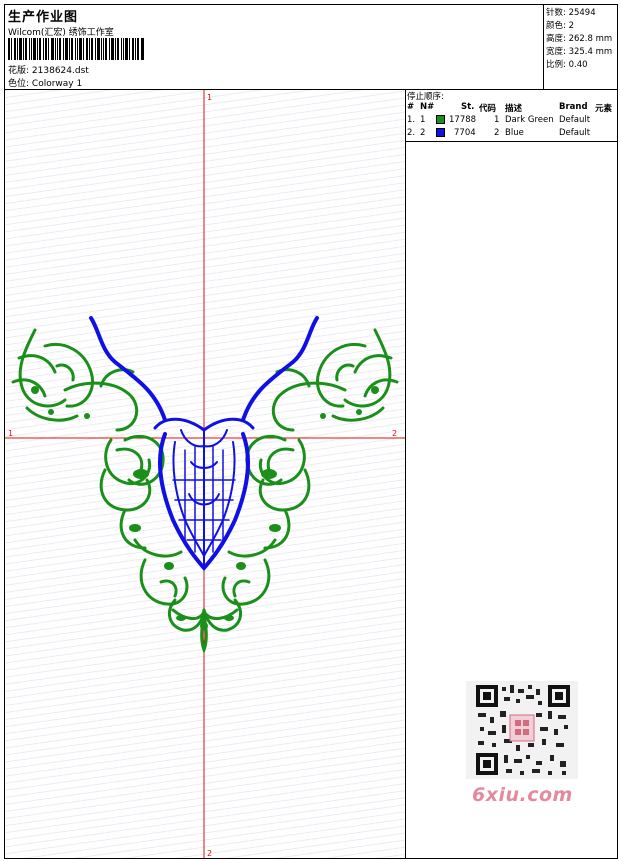 The height and width of the screenshot is (861, 620). I want to click on qr-code, so click(522, 730).